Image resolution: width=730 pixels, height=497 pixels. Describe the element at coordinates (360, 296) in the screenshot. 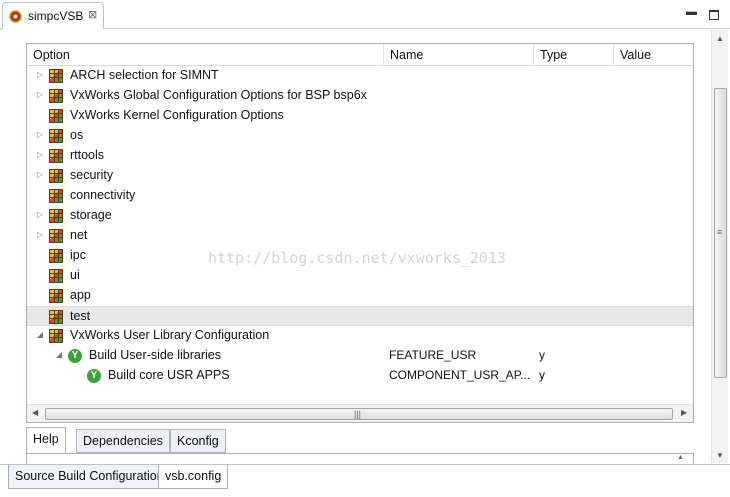

I see `tree-row: app` at that location.